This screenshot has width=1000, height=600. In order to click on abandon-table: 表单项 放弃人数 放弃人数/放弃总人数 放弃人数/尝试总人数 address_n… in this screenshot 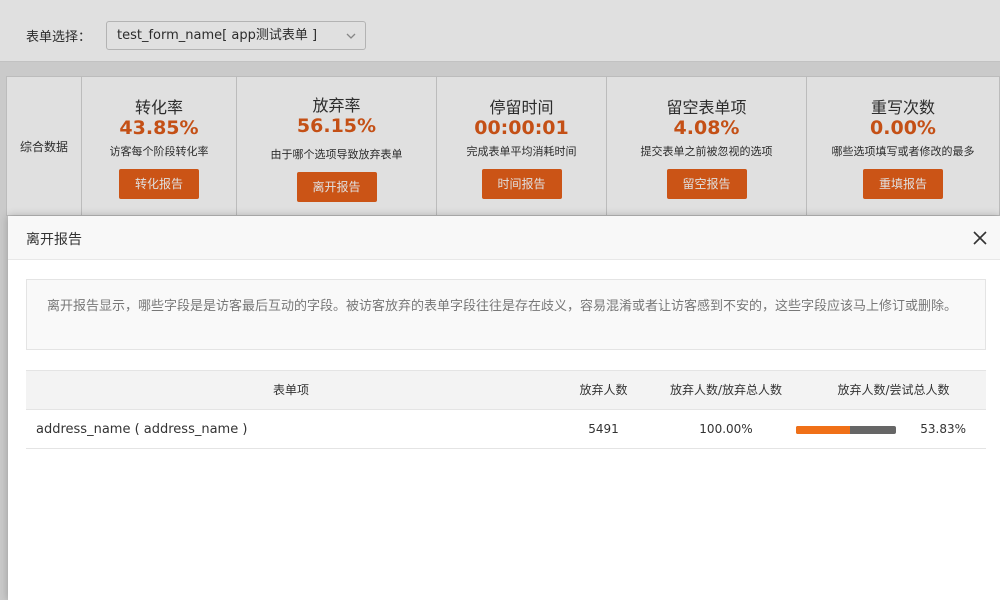, I will do `click(506, 409)`.